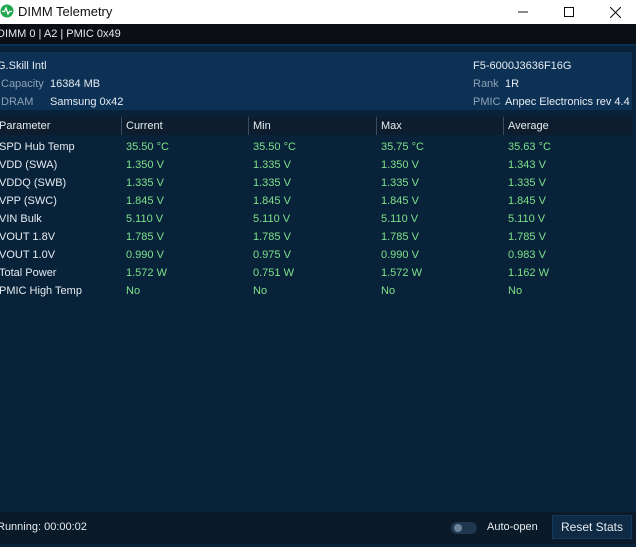 The image size is (636, 547). What do you see at coordinates (318, 35) in the screenshot?
I see `dimm-subheader: DIMM 0 | A2 | PMIC 0x49` at bounding box center [318, 35].